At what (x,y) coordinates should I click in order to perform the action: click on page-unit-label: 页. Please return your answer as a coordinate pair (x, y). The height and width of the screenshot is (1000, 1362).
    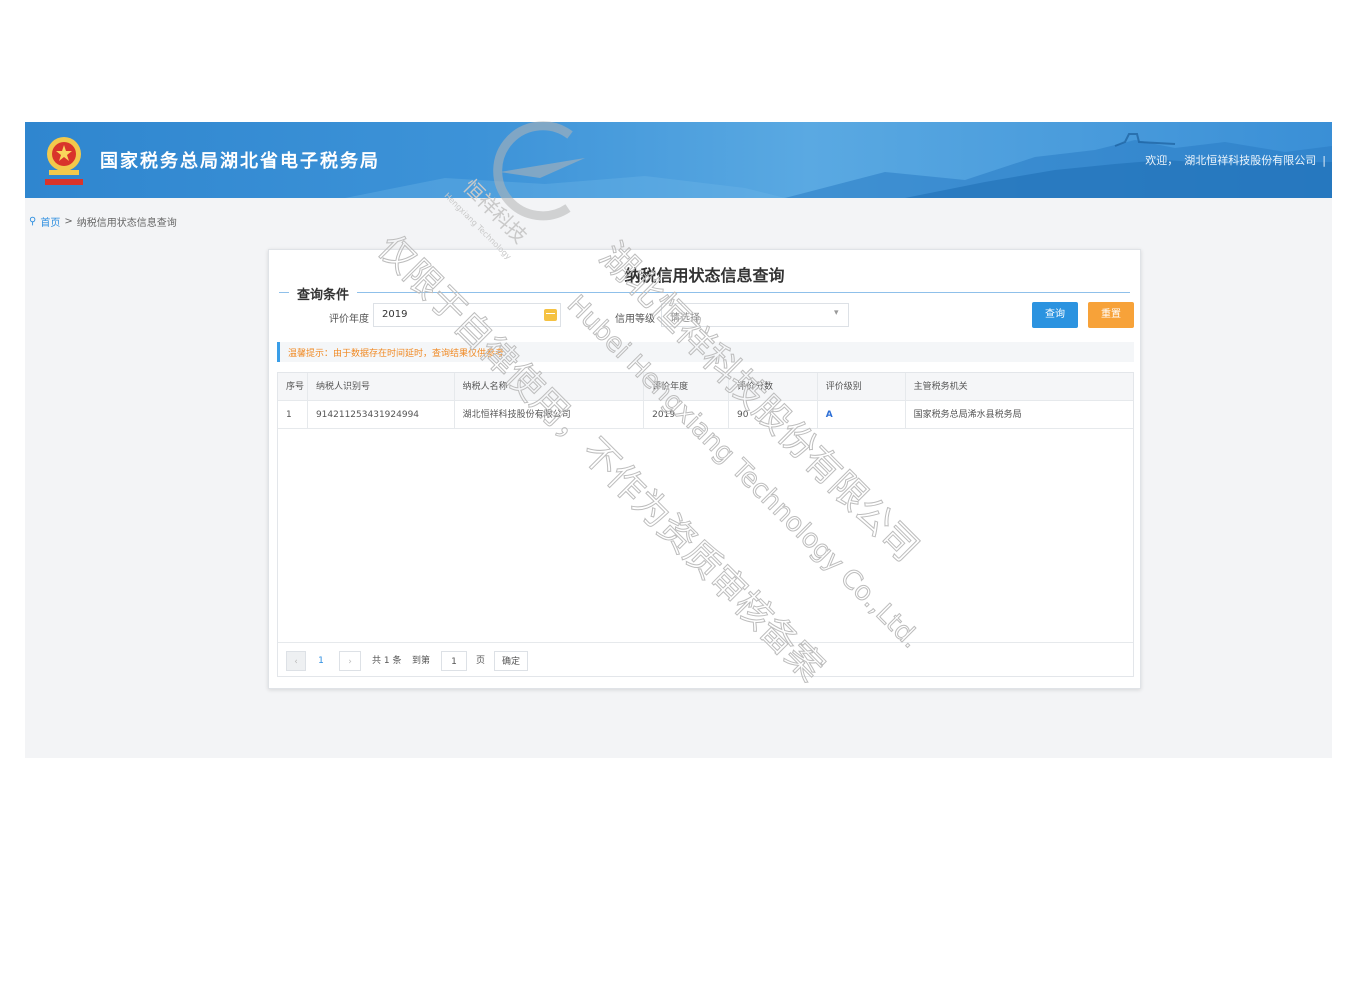
    Looking at the image, I should click on (481, 661).